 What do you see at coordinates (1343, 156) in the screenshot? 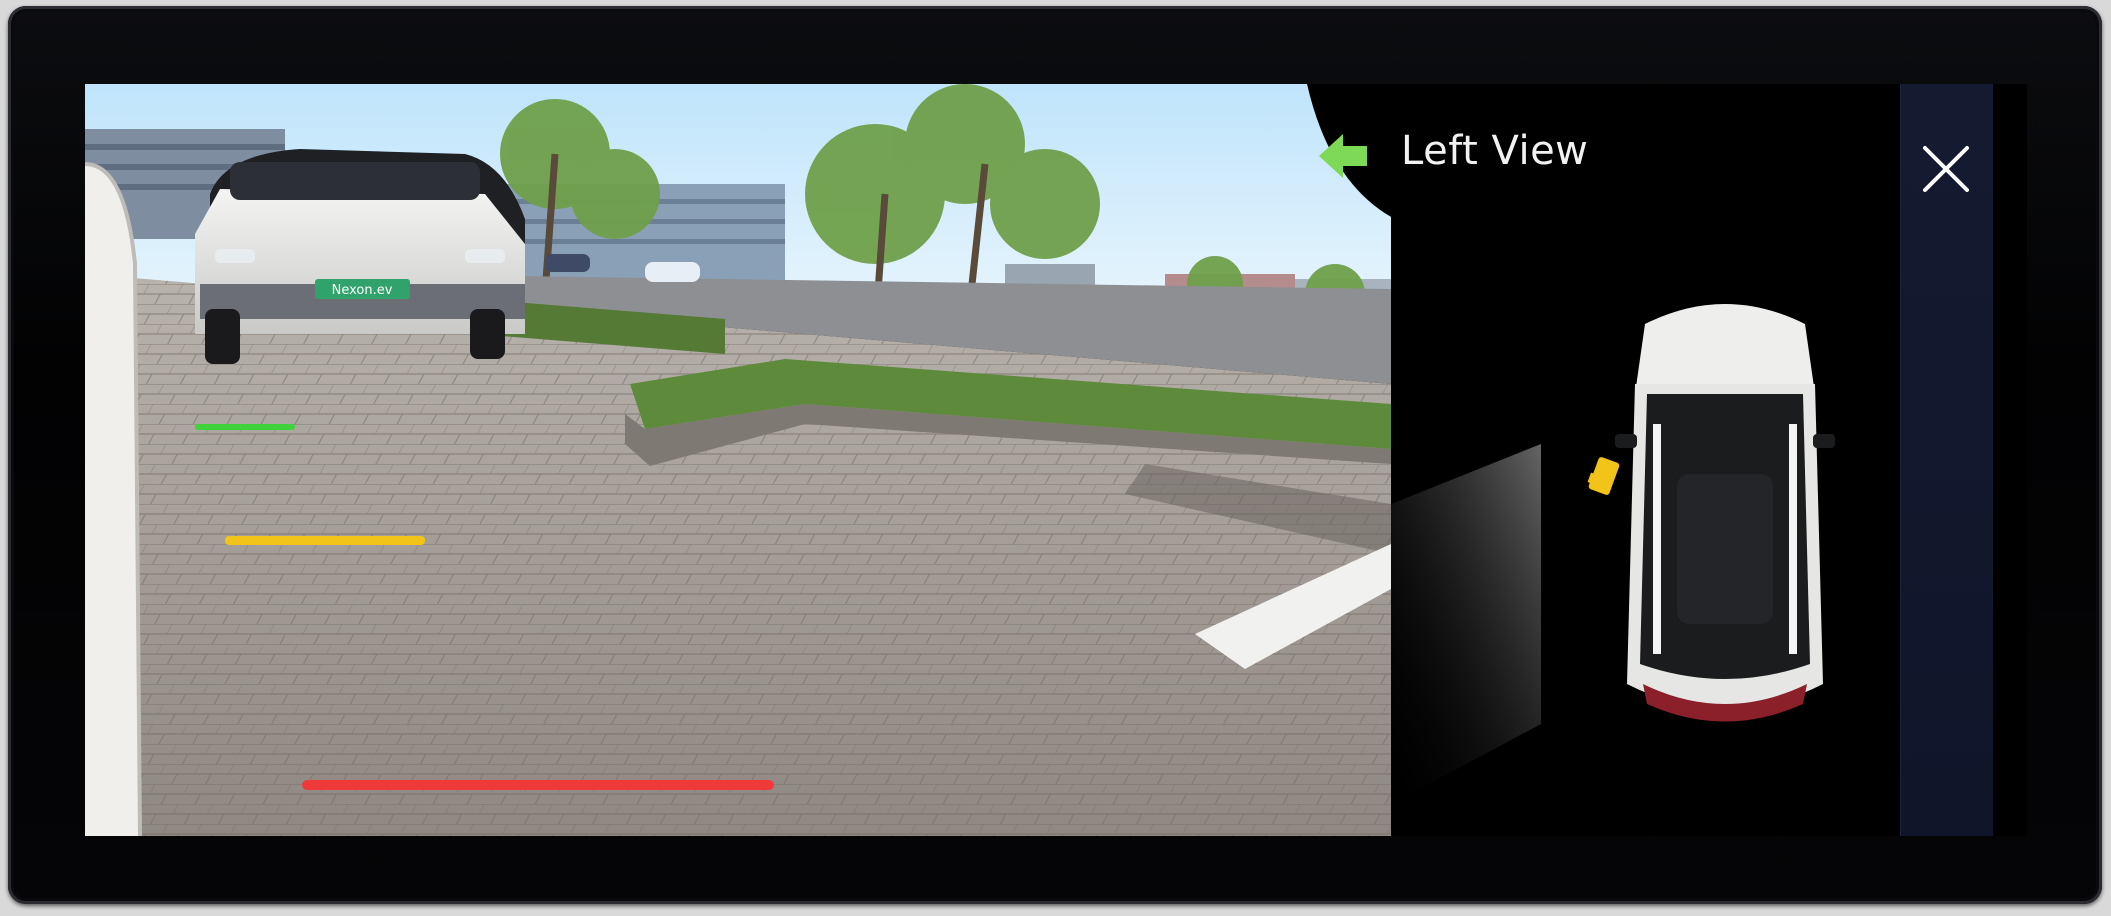
I see `left-arrow-icon` at bounding box center [1343, 156].